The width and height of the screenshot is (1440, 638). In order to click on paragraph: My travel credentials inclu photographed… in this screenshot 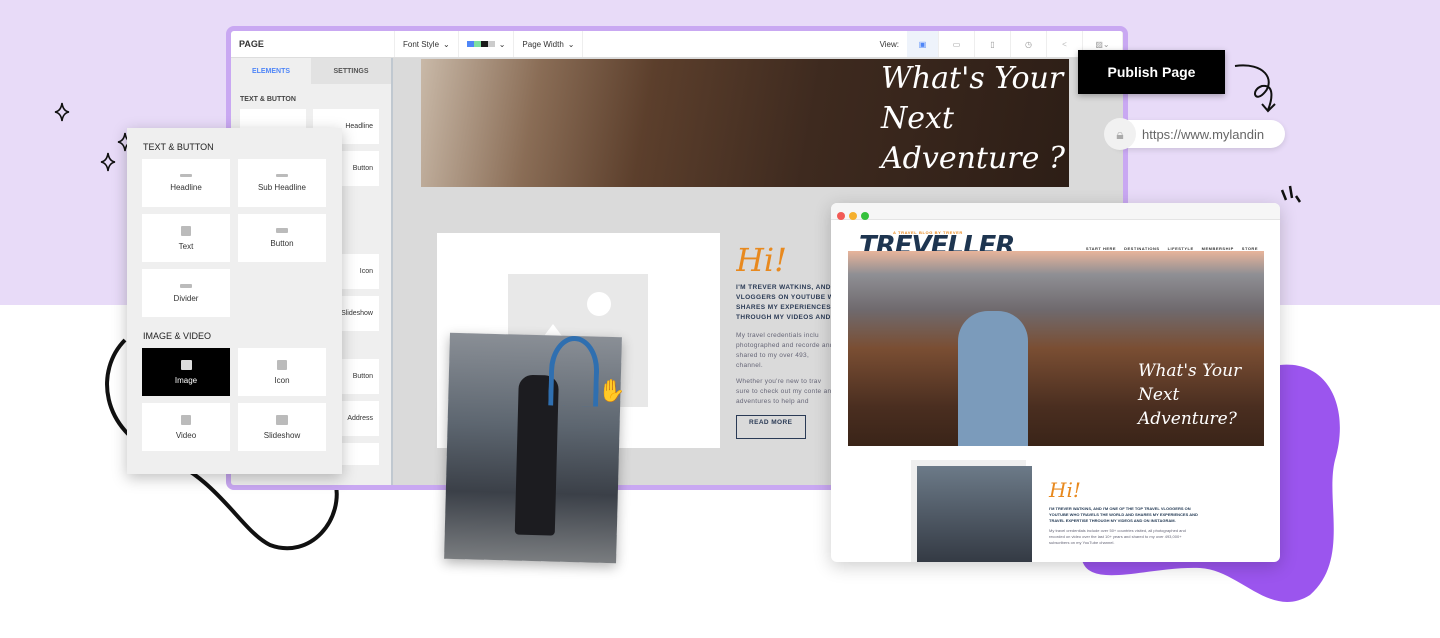, I will do `click(785, 350)`.